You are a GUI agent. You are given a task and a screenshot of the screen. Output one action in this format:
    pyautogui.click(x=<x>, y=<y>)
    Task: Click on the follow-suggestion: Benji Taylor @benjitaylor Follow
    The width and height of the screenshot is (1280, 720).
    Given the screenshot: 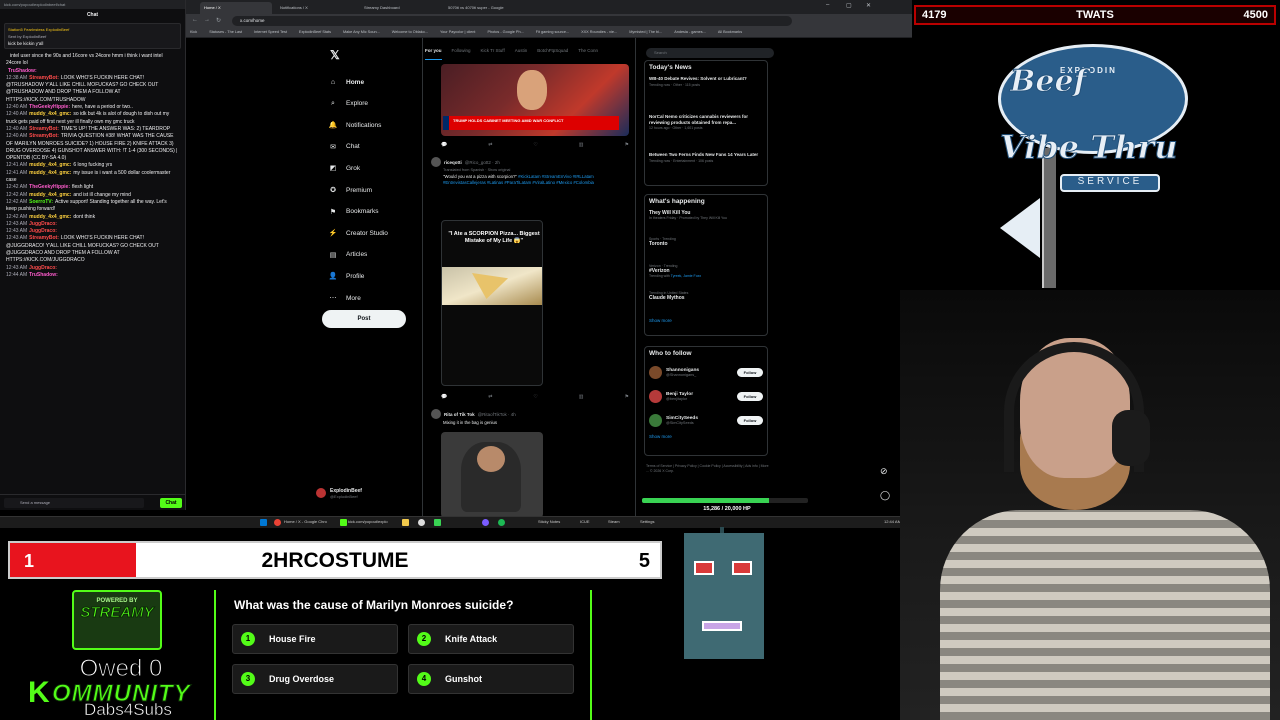 What is the action you would take?
    pyautogui.click(x=706, y=396)
    